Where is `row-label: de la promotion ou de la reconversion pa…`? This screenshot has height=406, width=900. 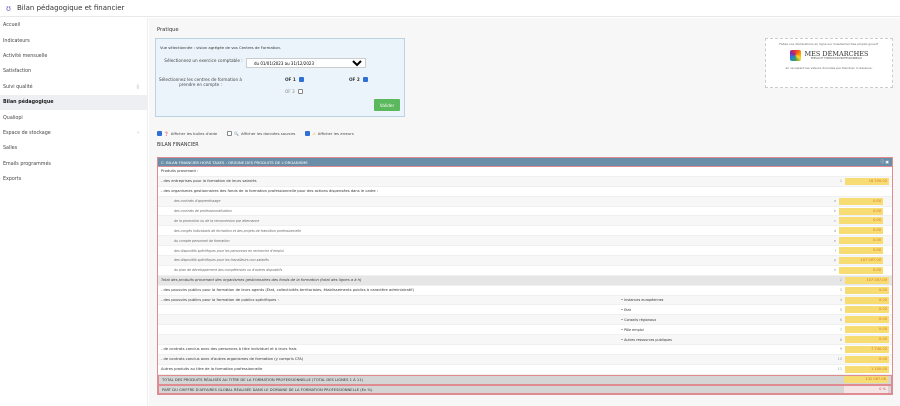 row-label: de la promotion ou de la reconversion pa… is located at coordinates (217, 220).